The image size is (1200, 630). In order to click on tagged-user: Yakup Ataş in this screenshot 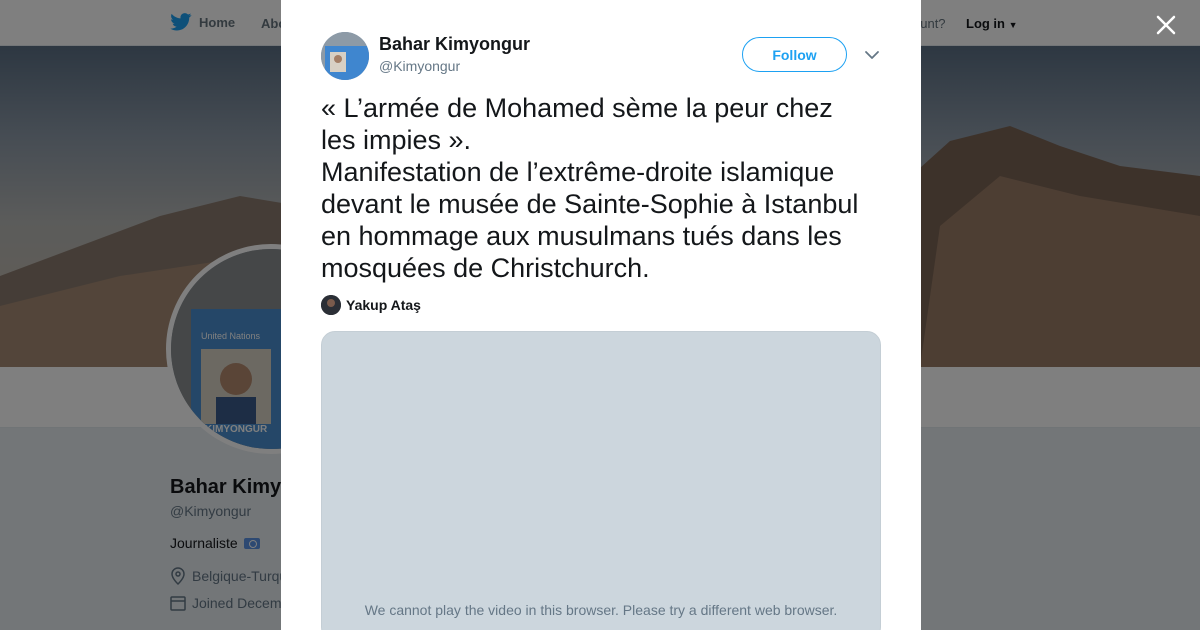, I will do `click(371, 305)`.